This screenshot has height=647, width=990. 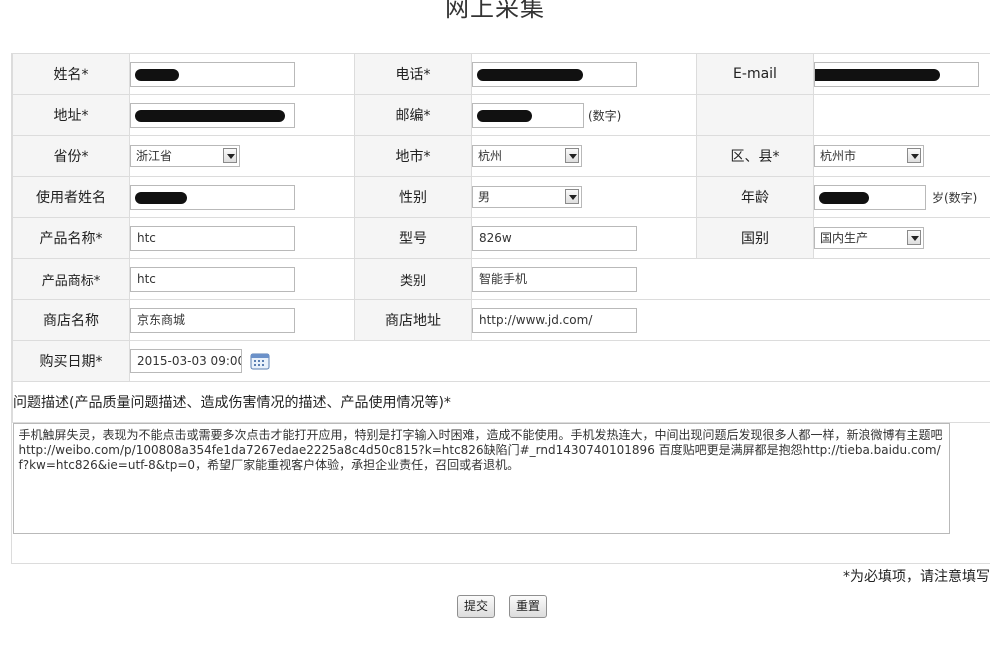 What do you see at coordinates (71, 156) in the screenshot?
I see `province-label: 省份*` at bounding box center [71, 156].